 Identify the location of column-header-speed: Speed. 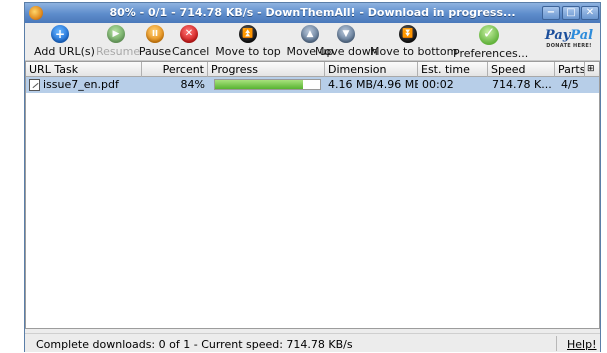
(521, 69).